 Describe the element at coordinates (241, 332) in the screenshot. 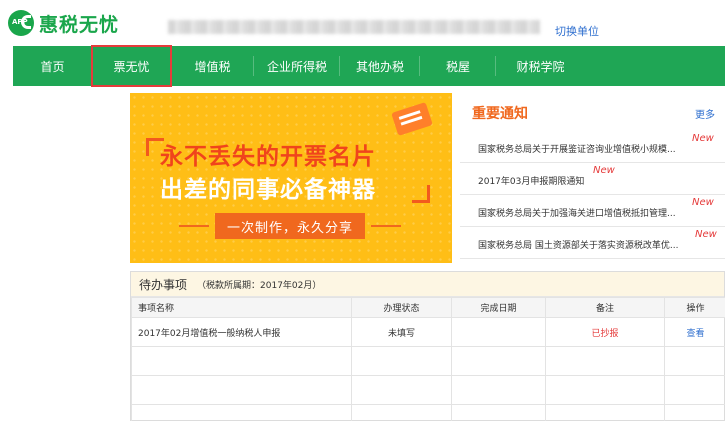

I see `task-name: 2017年02月增值税一般纳税人申报` at that location.